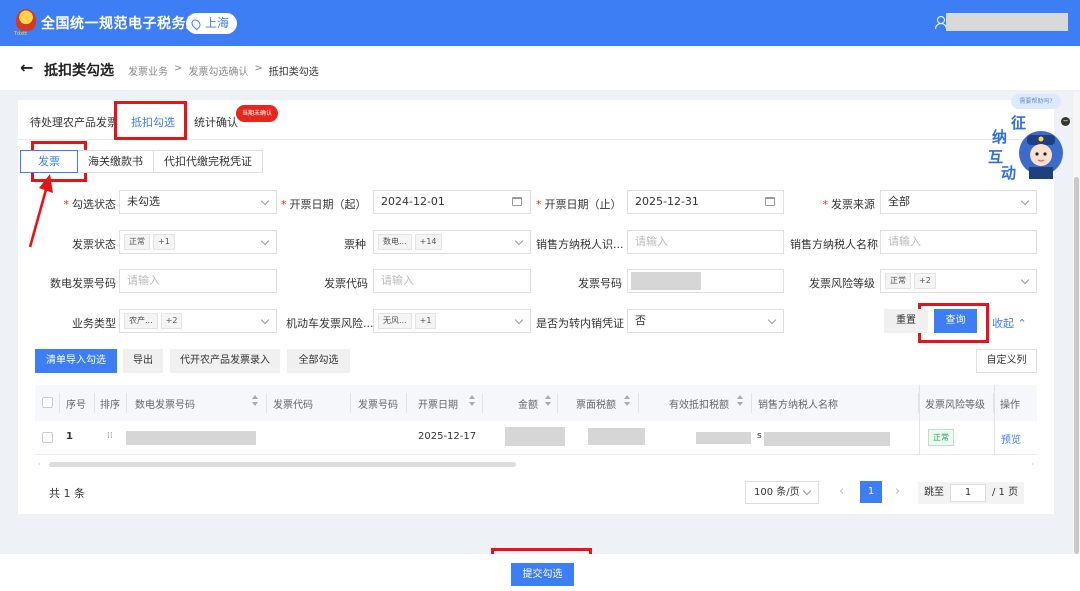 The image size is (1080, 591). Describe the element at coordinates (871, 492) in the screenshot. I see `current-page-button: 1` at that location.